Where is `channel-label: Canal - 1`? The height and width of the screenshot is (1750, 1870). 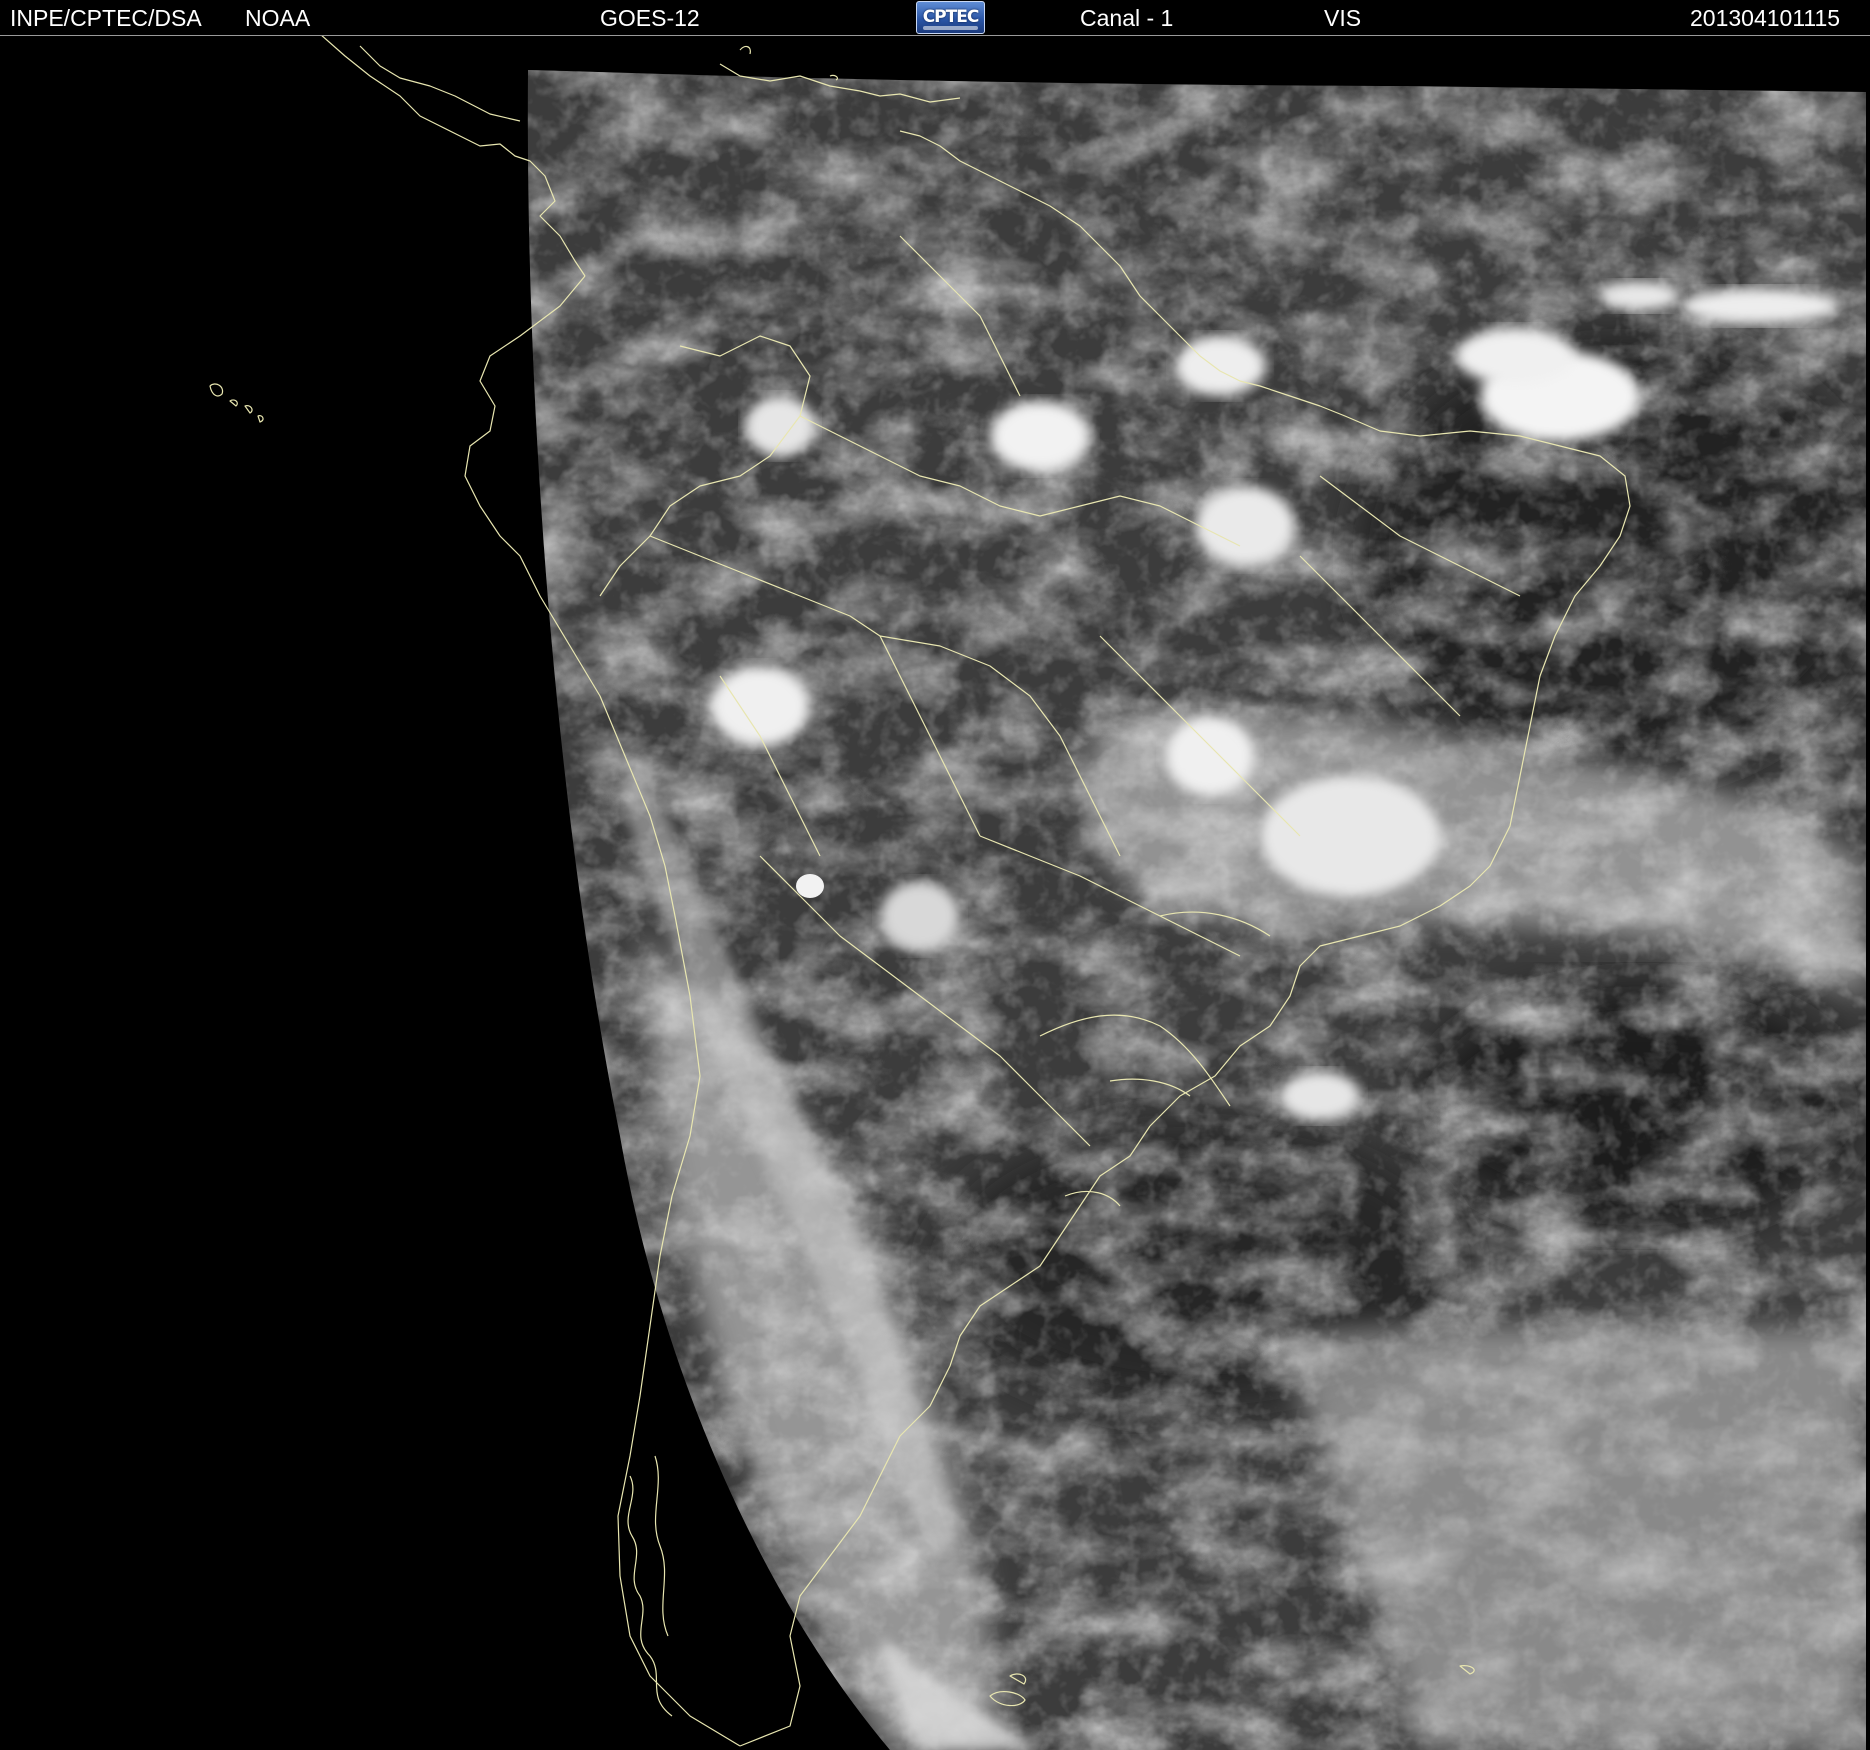 channel-label: Canal - 1 is located at coordinates (1127, 18).